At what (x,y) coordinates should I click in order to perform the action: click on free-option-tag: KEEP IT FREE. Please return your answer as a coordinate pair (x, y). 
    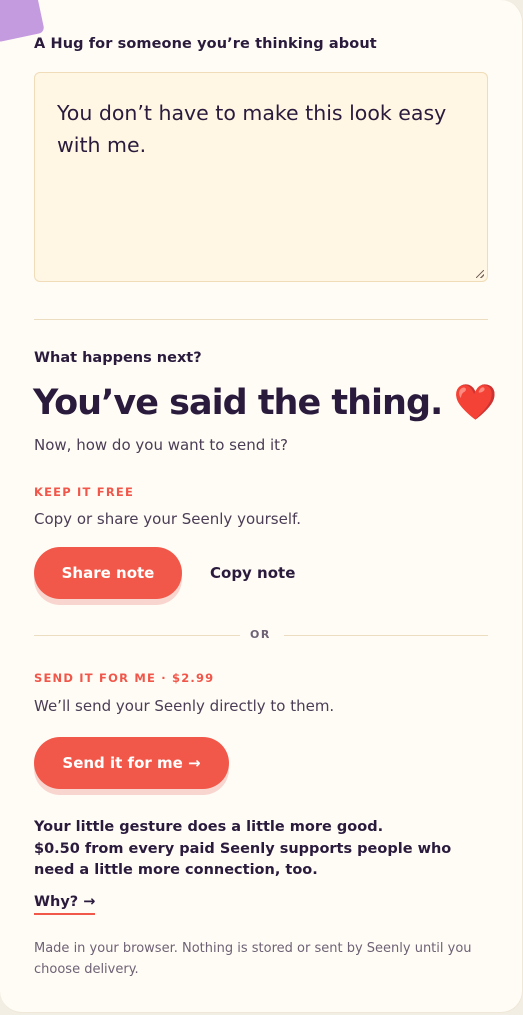
    Looking at the image, I should click on (84, 492).